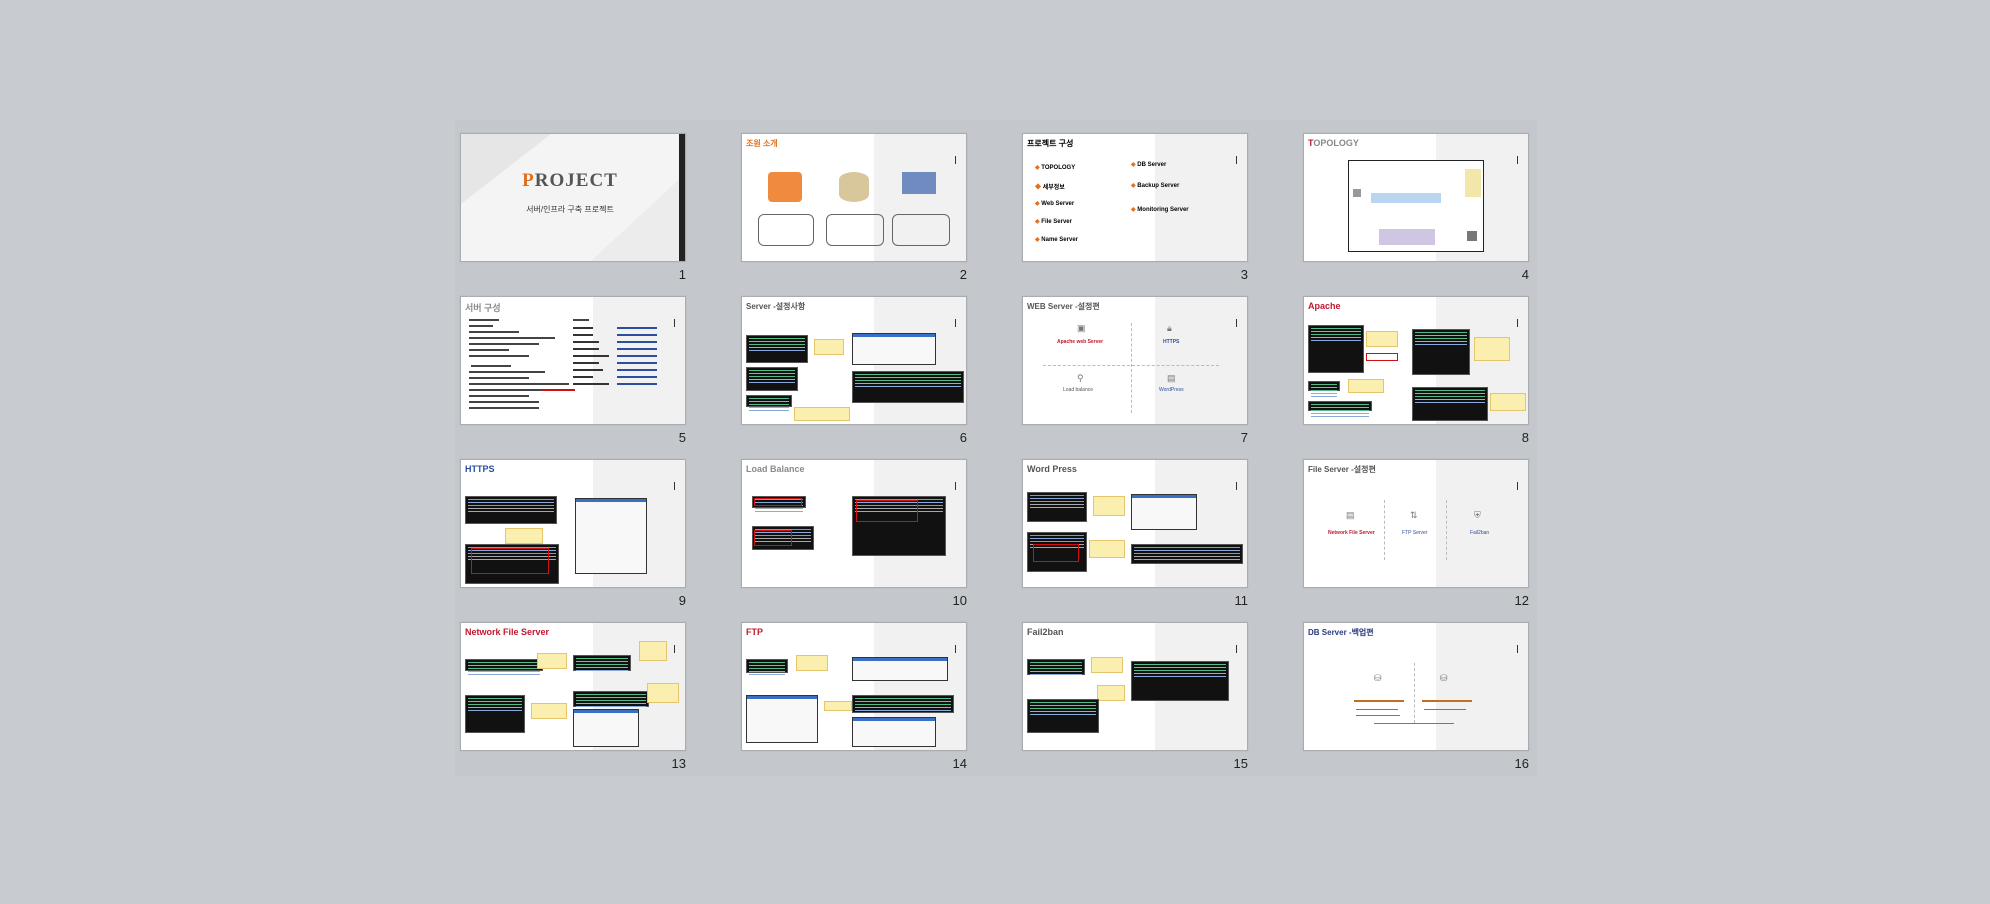 This screenshot has height=904, width=1990. I want to click on slide-thumbnail: FTP 14, so click(854, 700).